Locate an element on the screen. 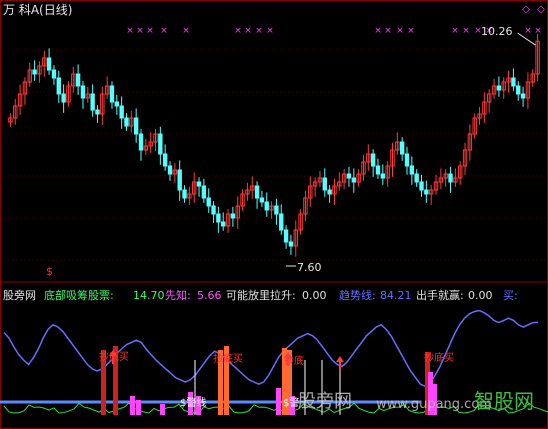 This screenshot has width=548, height=429. indicator-item-3-value: 84.21 is located at coordinates (396, 295).